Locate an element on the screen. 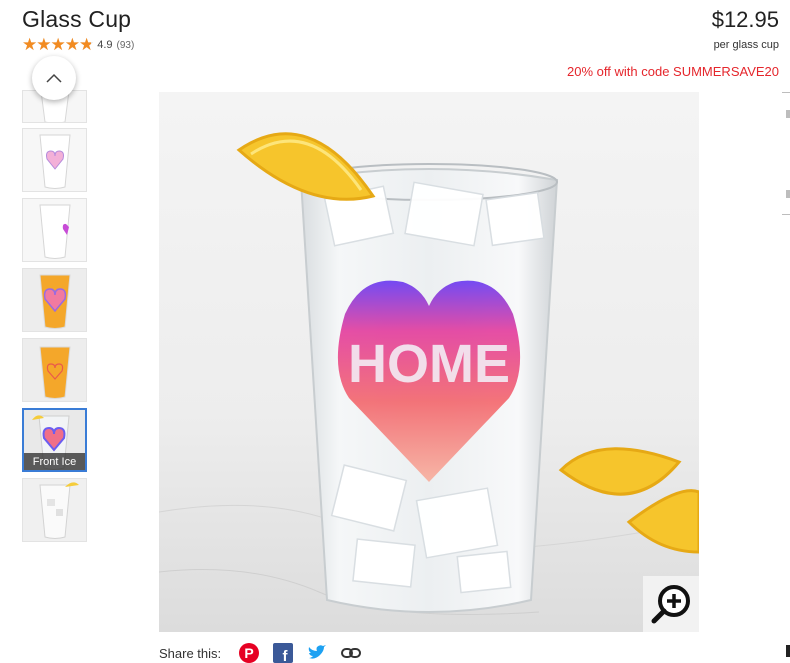 Image resolution: width=790 pixels, height=663 pixels. promo-text: 20% off with code SUMMERSAVE20 is located at coordinates (673, 71).